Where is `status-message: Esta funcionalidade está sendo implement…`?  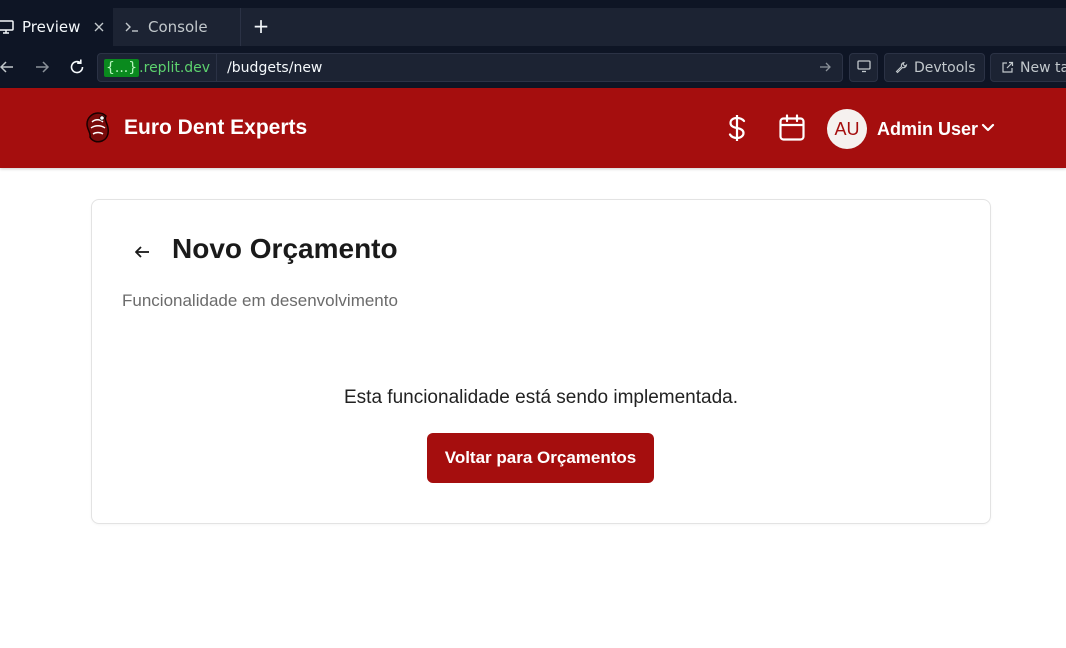 status-message: Esta funcionalidade está sendo implement… is located at coordinates (541, 397).